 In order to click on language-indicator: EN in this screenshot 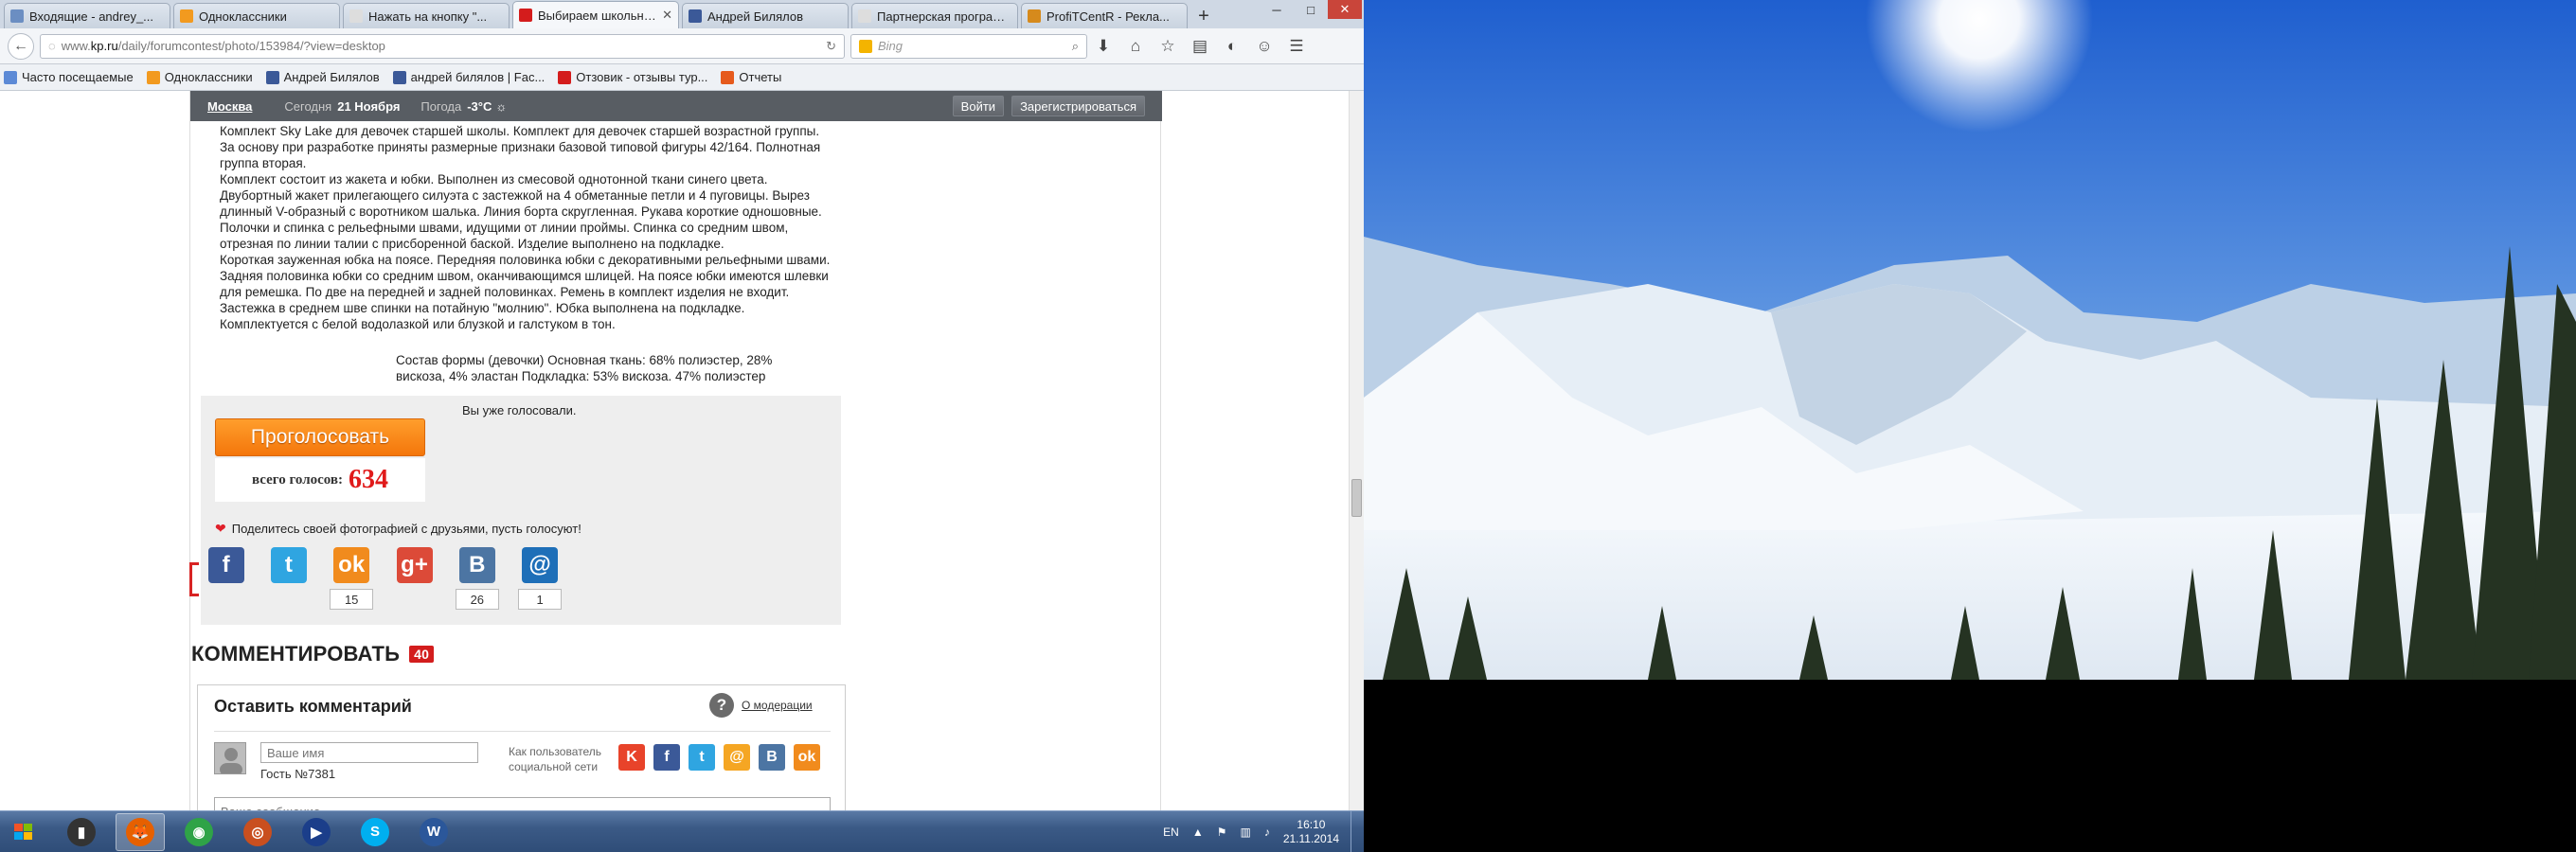, I will do `click(1171, 832)`.